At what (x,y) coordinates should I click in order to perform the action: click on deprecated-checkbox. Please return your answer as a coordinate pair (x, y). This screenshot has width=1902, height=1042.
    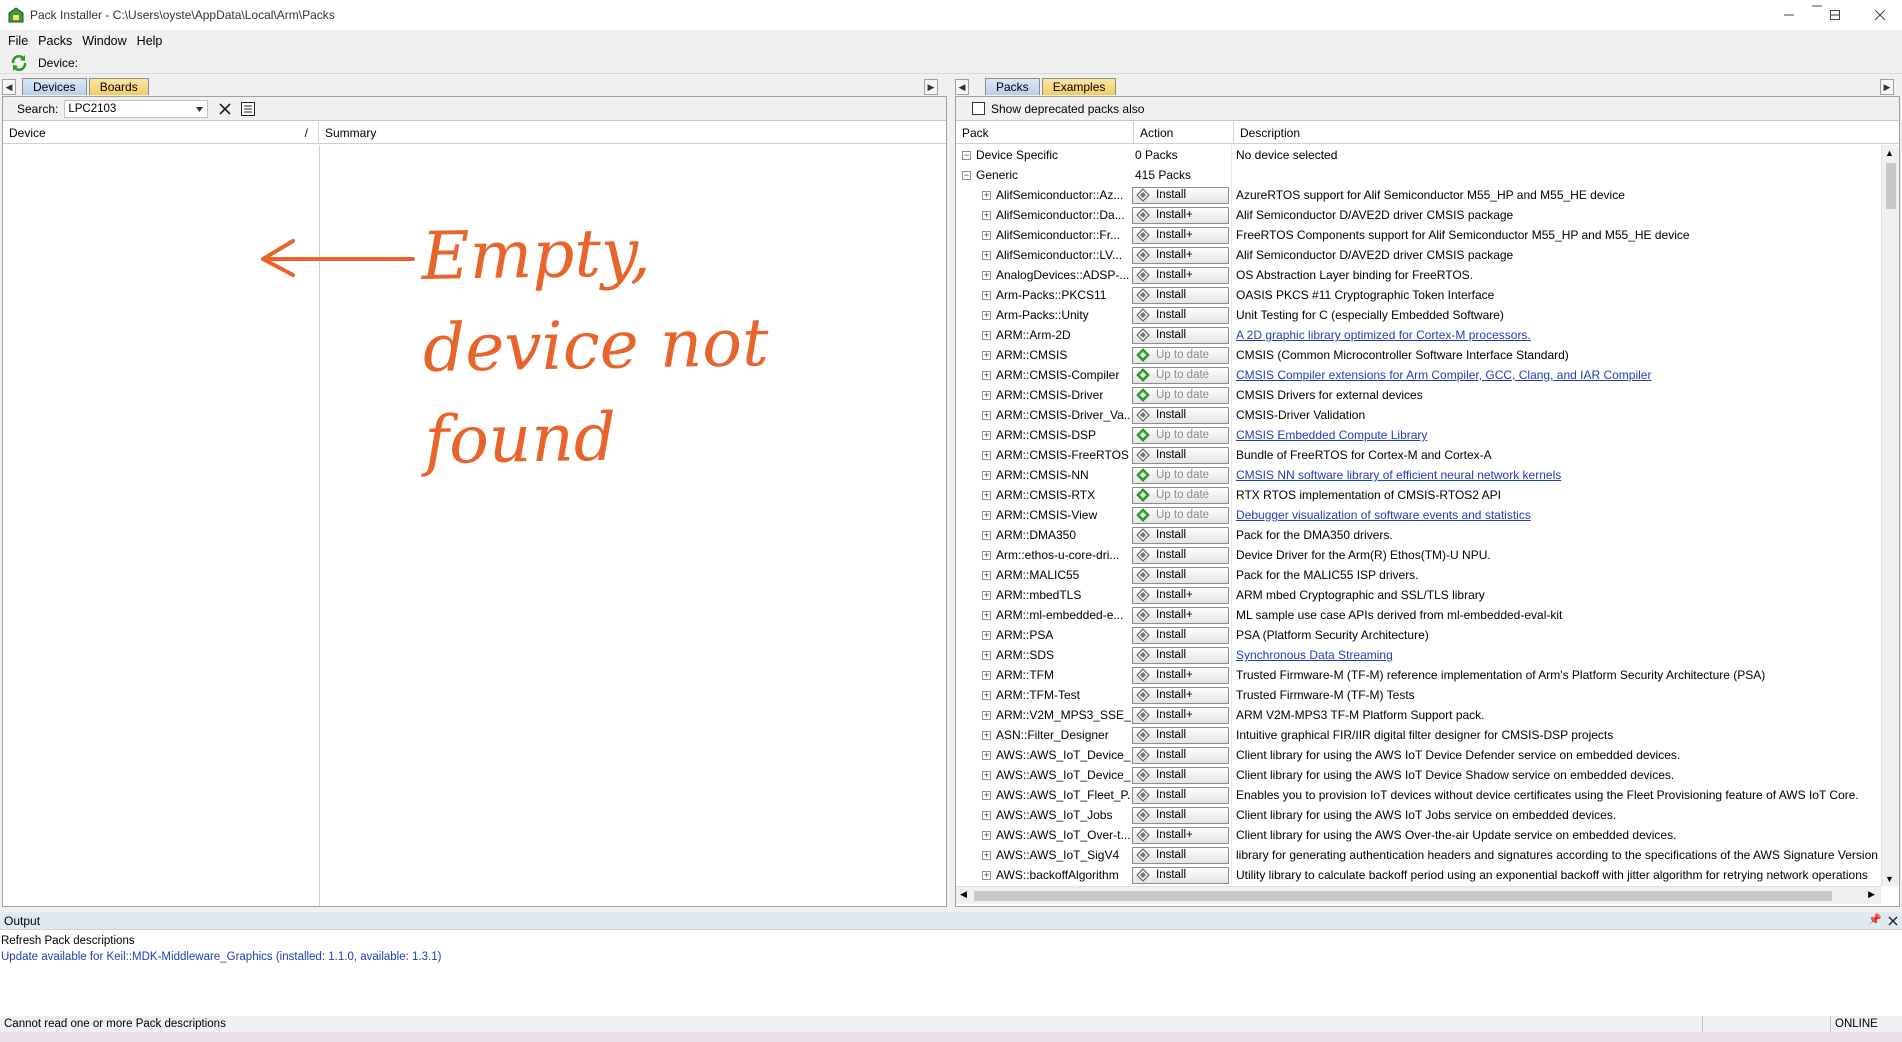
    Looking at the image, I should click on (978, 108).